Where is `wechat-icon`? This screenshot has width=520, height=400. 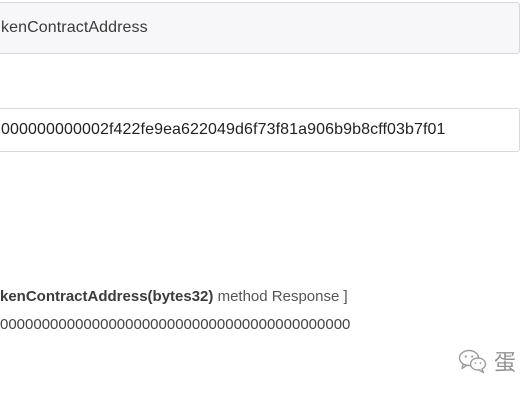
wechat-icon is located at coordinates (473, 361).